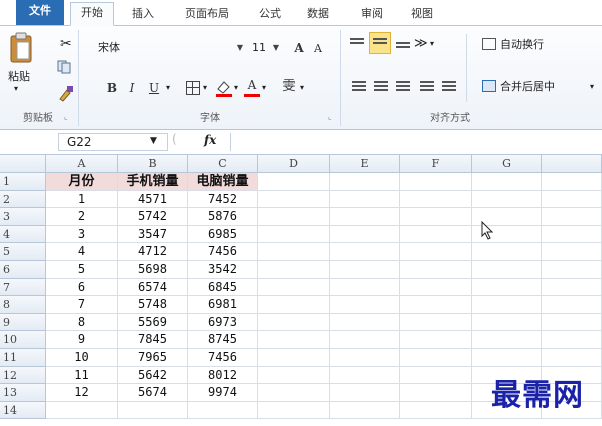 Image resolution: width=602 pixels, height=426 pixels. Describe the element at coordinates (82, 305) in the screenshot. I see `table-cell: 7` at that location.